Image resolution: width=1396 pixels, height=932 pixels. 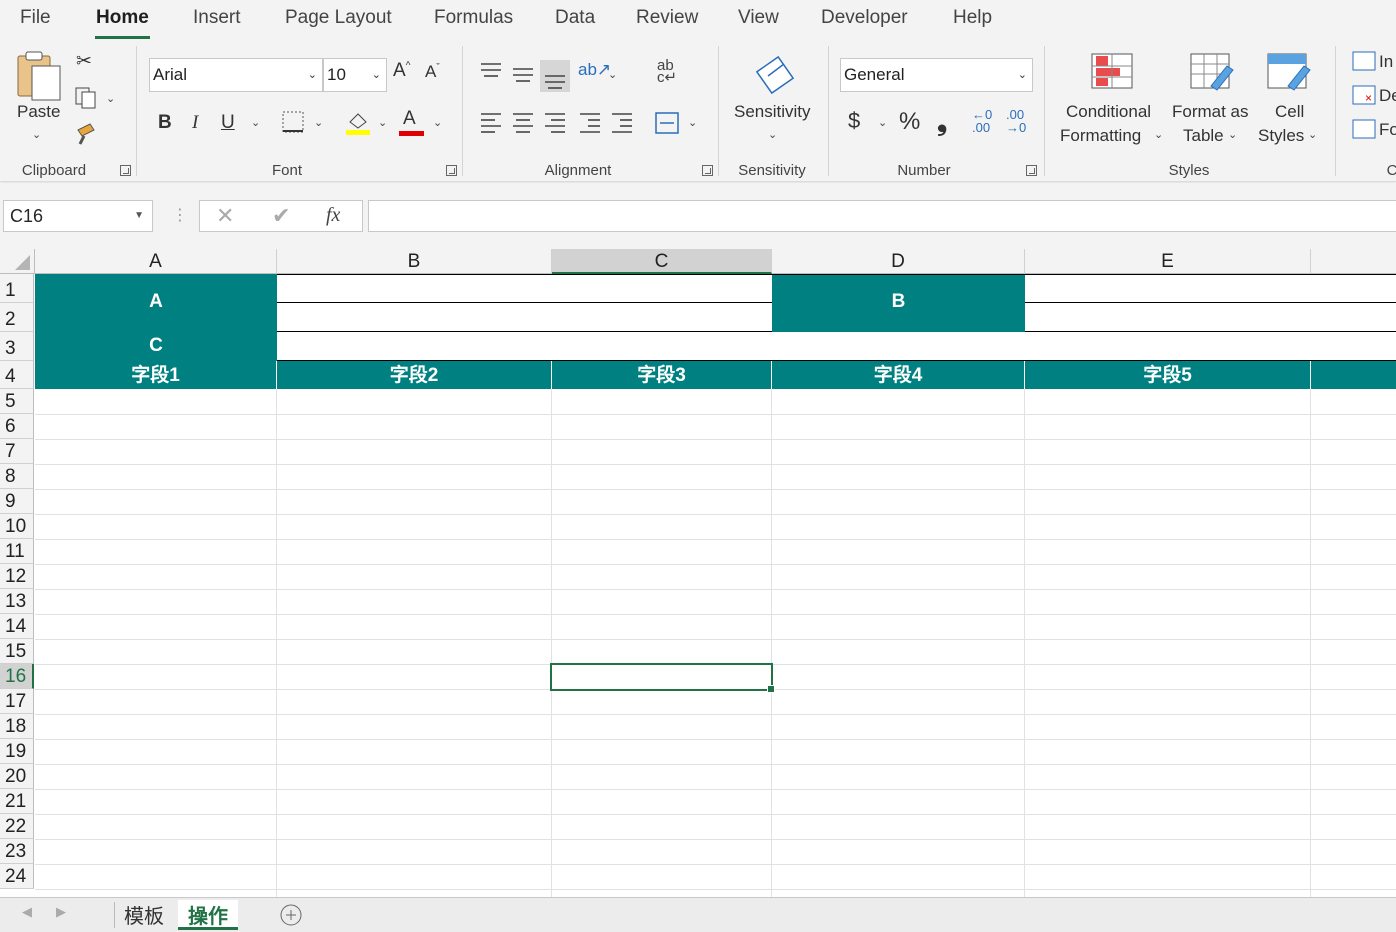 I want to click on format-as-table-icon, so click(x=1212, y=72).